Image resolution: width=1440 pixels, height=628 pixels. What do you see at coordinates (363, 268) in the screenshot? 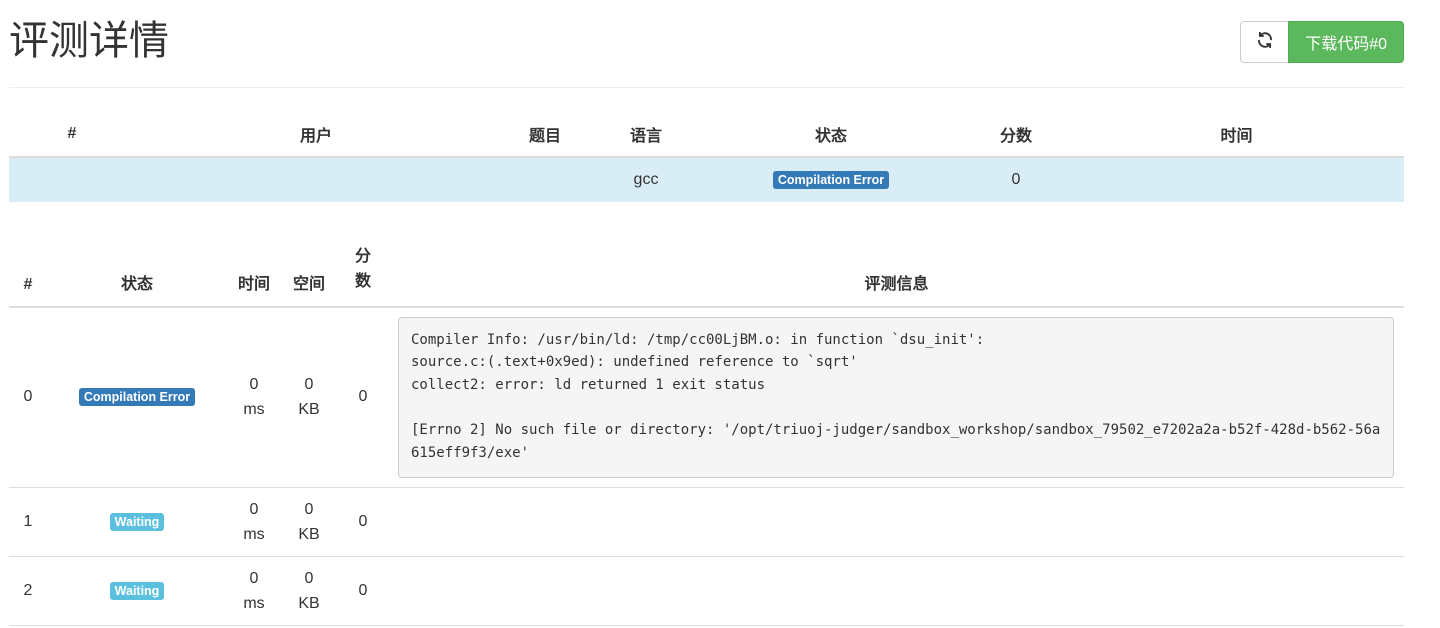
I see `details-header-score: 分 数` at bounding box center [363, 268].